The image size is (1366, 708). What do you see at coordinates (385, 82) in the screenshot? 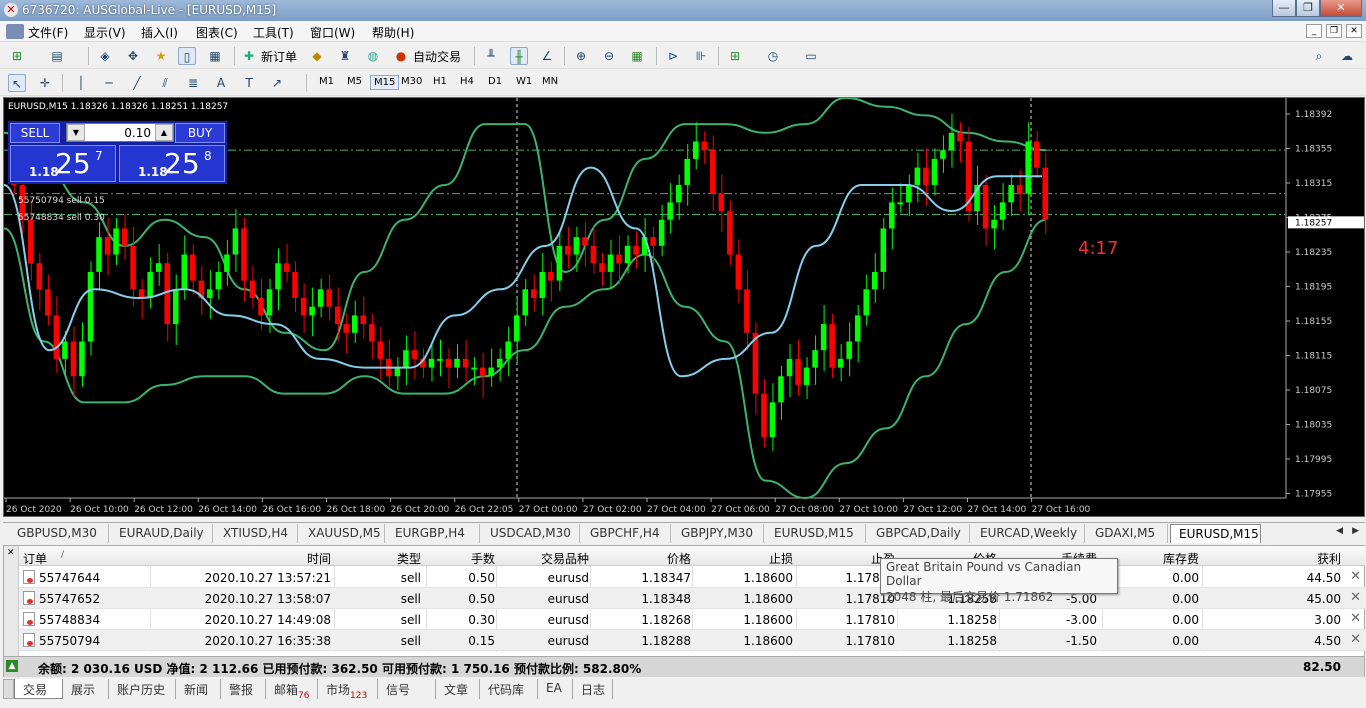
I see `timeframe-m15: M15` at bounding box center [385, 82].